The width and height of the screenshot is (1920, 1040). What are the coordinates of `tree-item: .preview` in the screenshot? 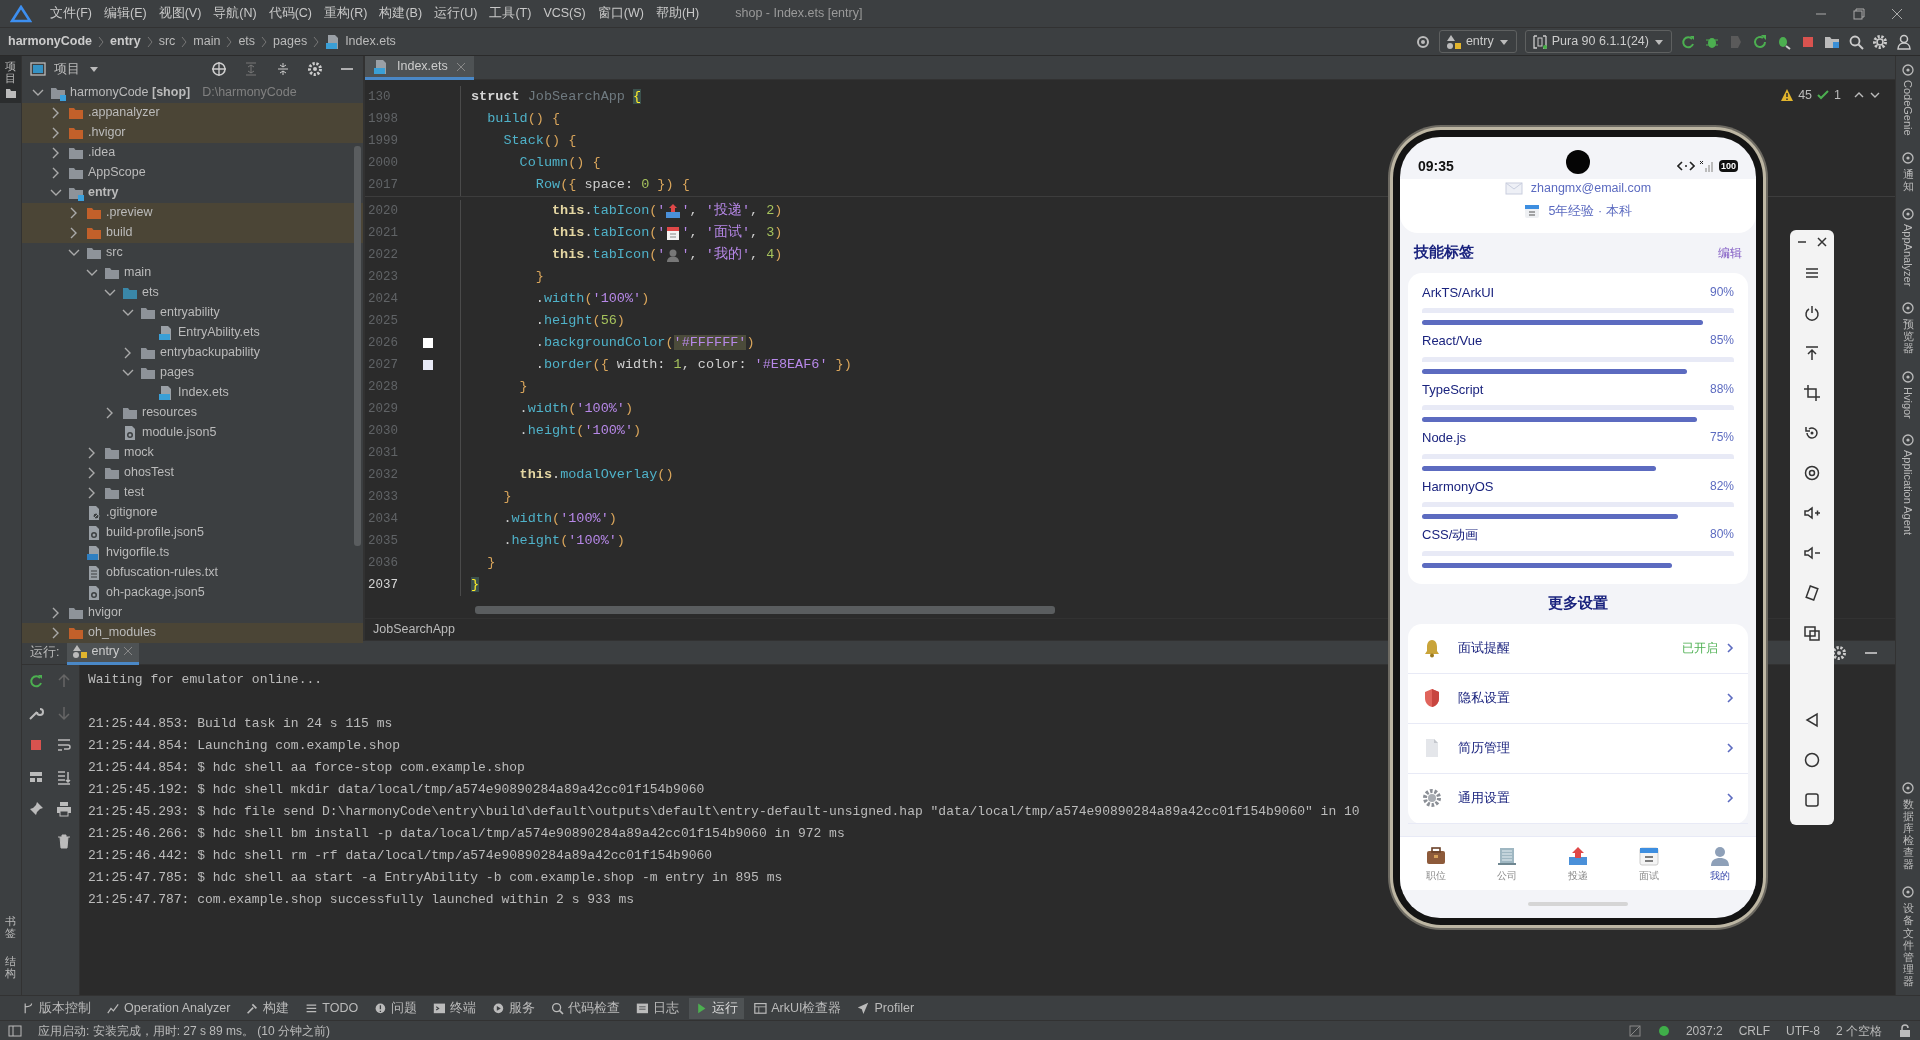 It's located at (192, 212).